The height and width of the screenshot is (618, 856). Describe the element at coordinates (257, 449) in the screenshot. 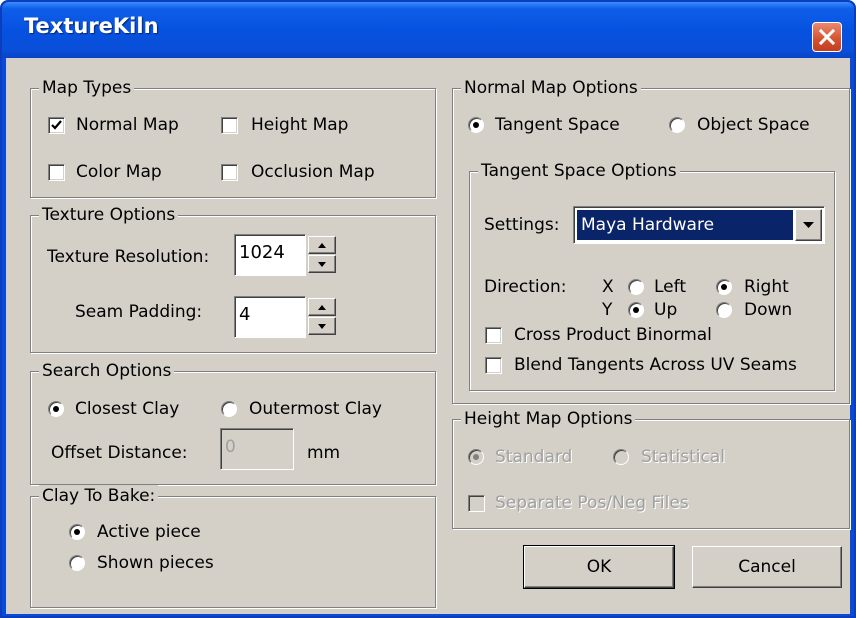

I see `offset-distance-input: 0` at that location.